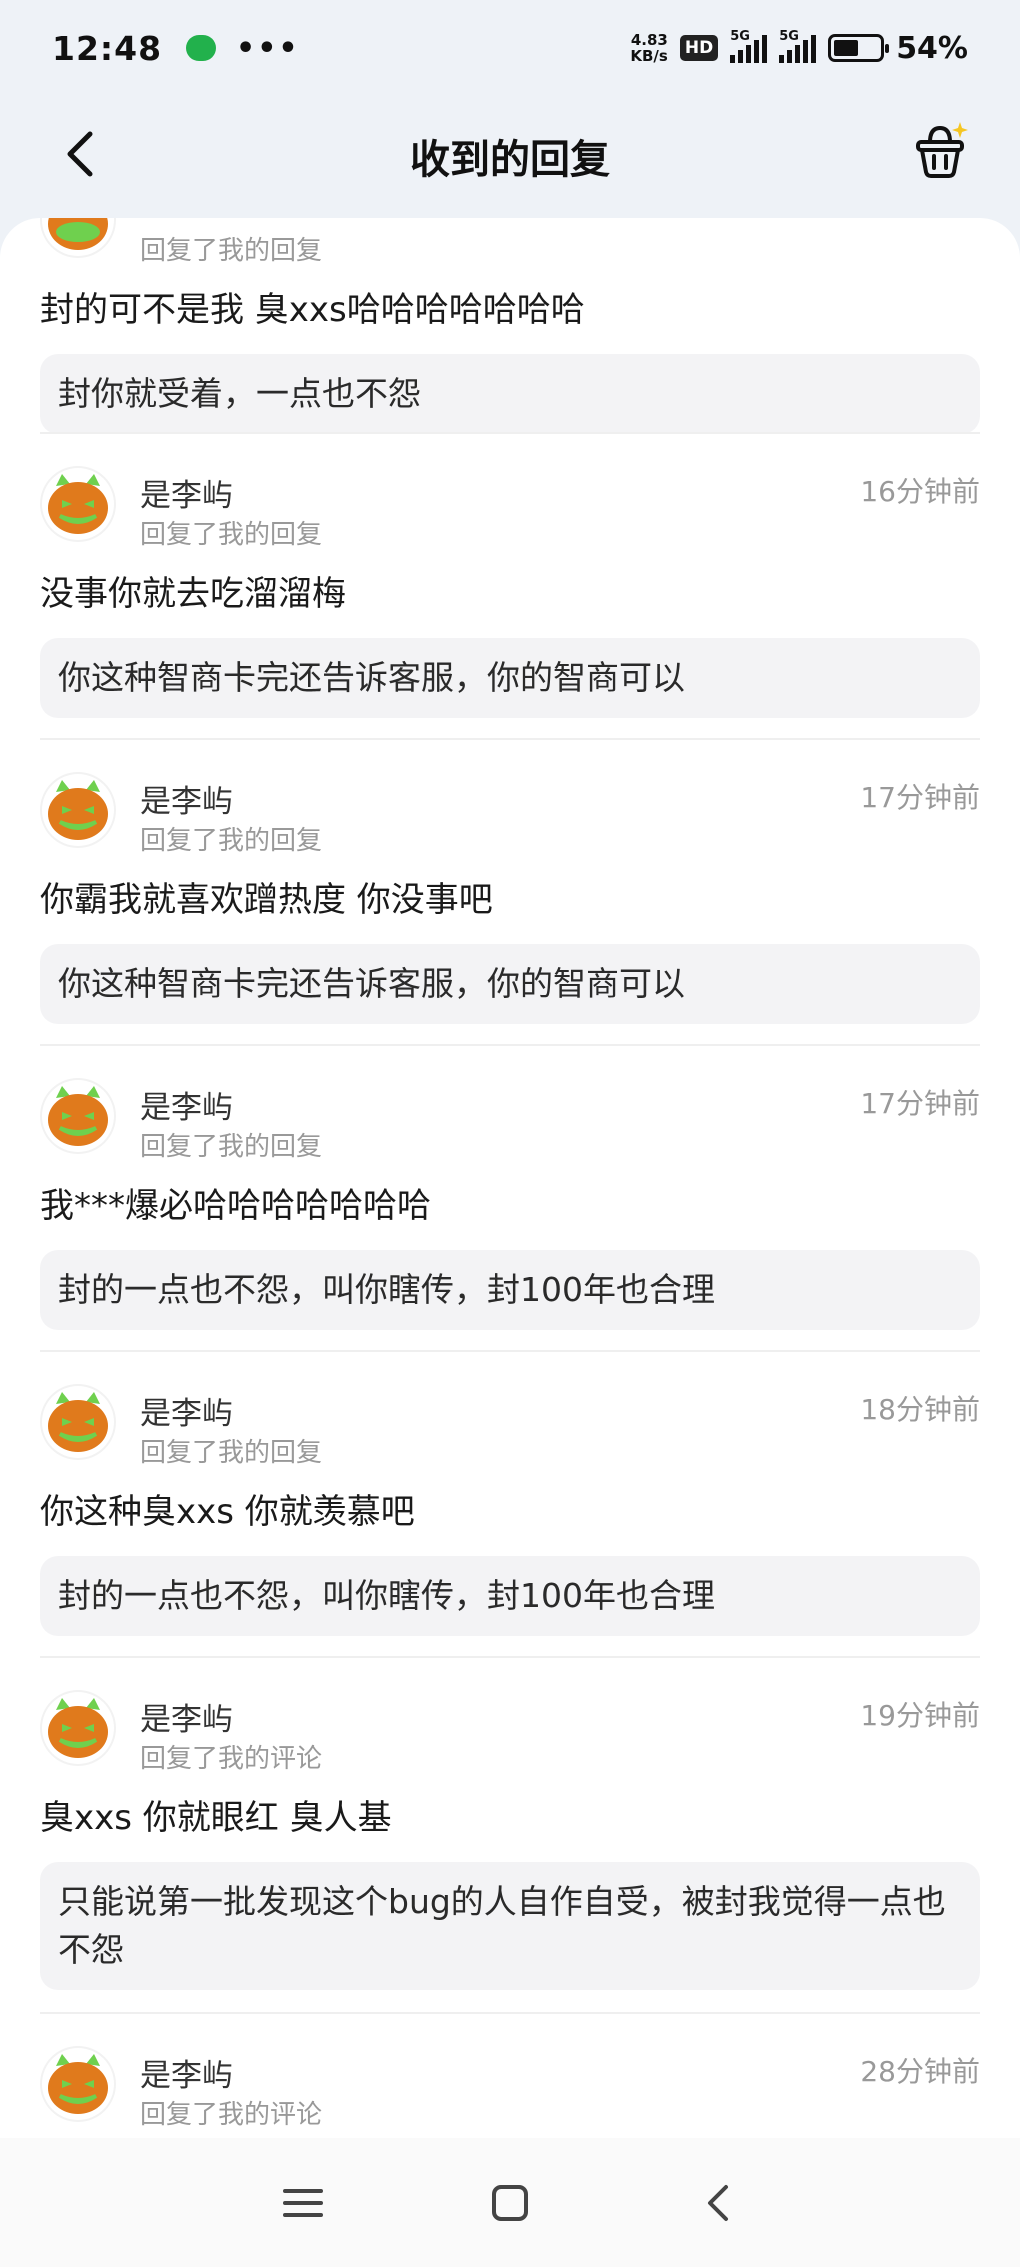  What do you see at coordinates (932, 48) in the screenshot?
I see `battery-percent: 54%` at bounding box center [932, 48].